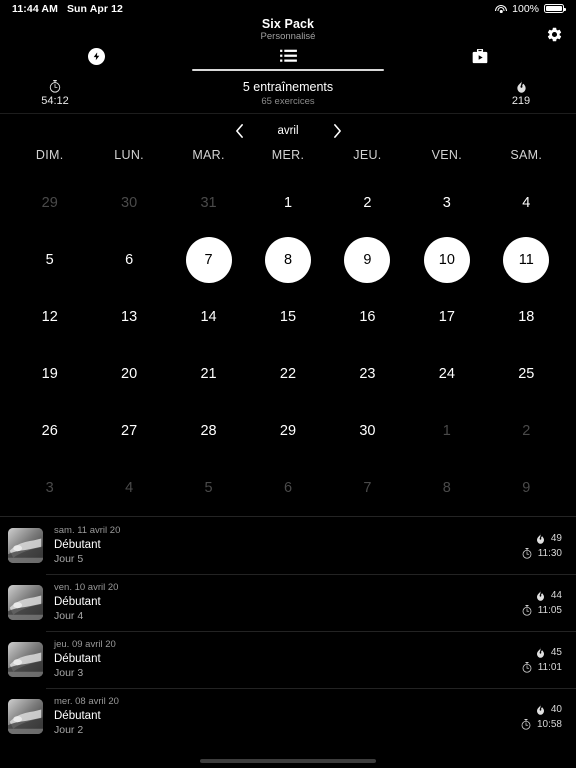 The image size is (576, 768). I want to click on calendar-day-cell: 11, so click(526, 259).